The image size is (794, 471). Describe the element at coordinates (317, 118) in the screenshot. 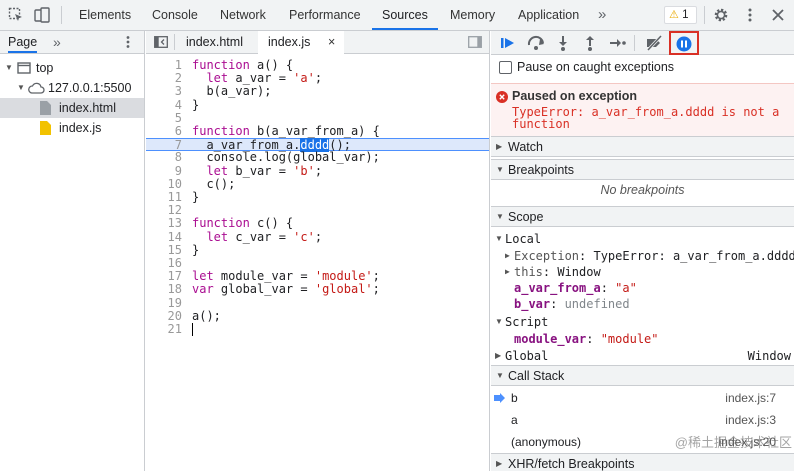

I see `code-line: 5` at that location.